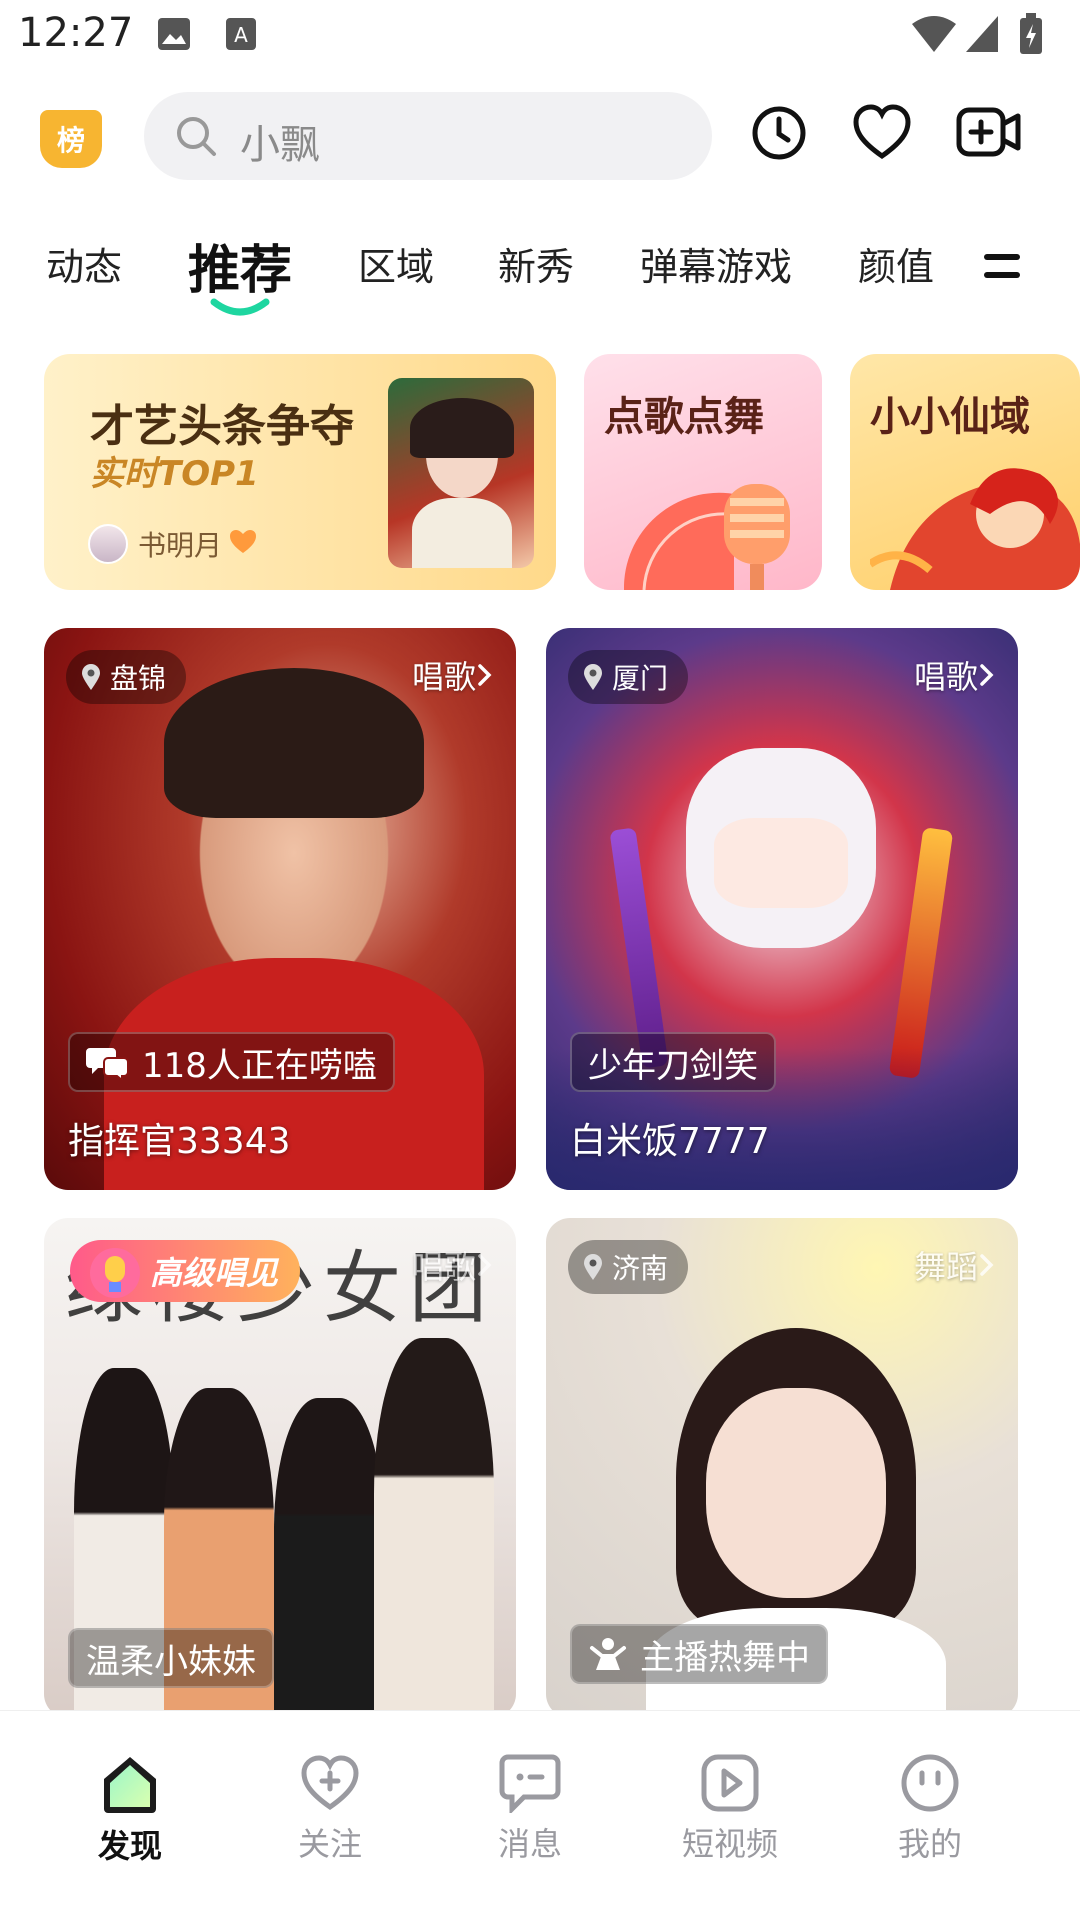 The image size is (1080, 1920). What do you see at coordinates (107, 1064) in the screenshot?
I see `chat-bubbles-icon` at bounding box center [107, 1064].